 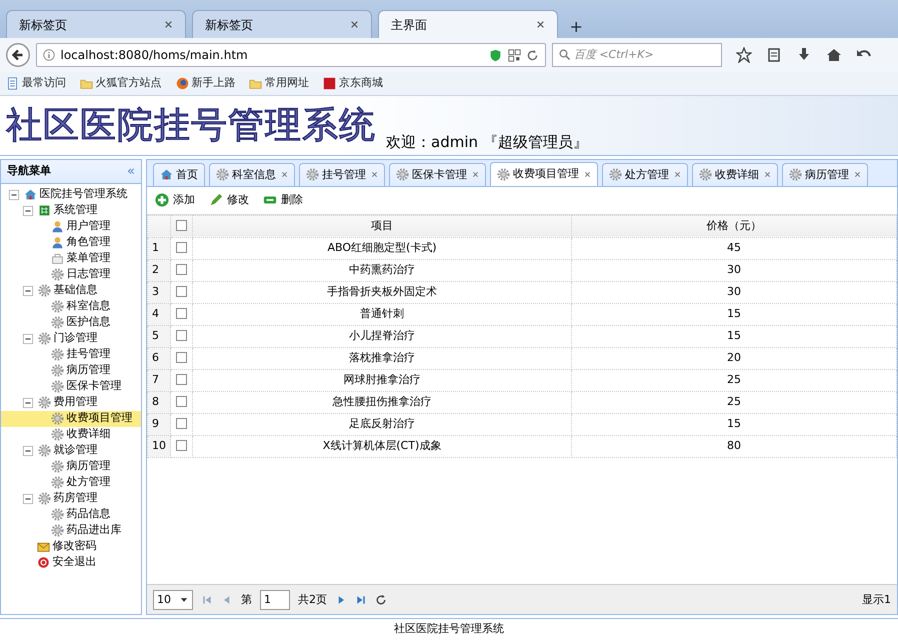 I want to click on refresh-icon, so click(x=381, y=600).